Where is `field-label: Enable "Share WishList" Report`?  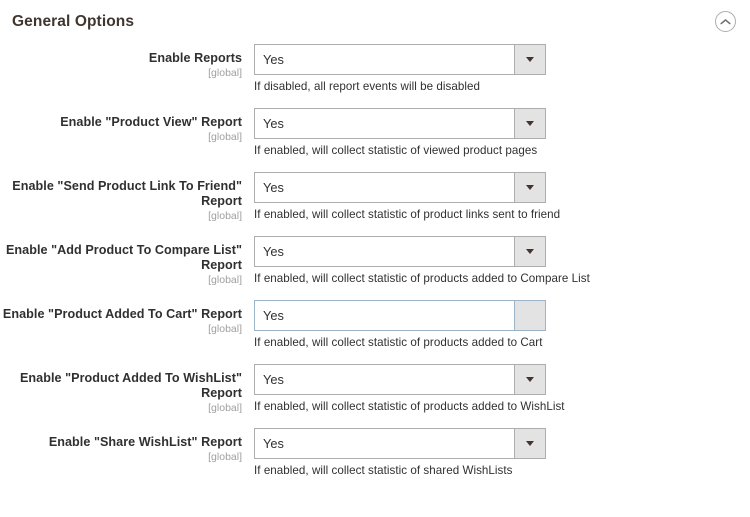 field-label: Enable "Share WishList" Report is located at coordinates (145, 442).